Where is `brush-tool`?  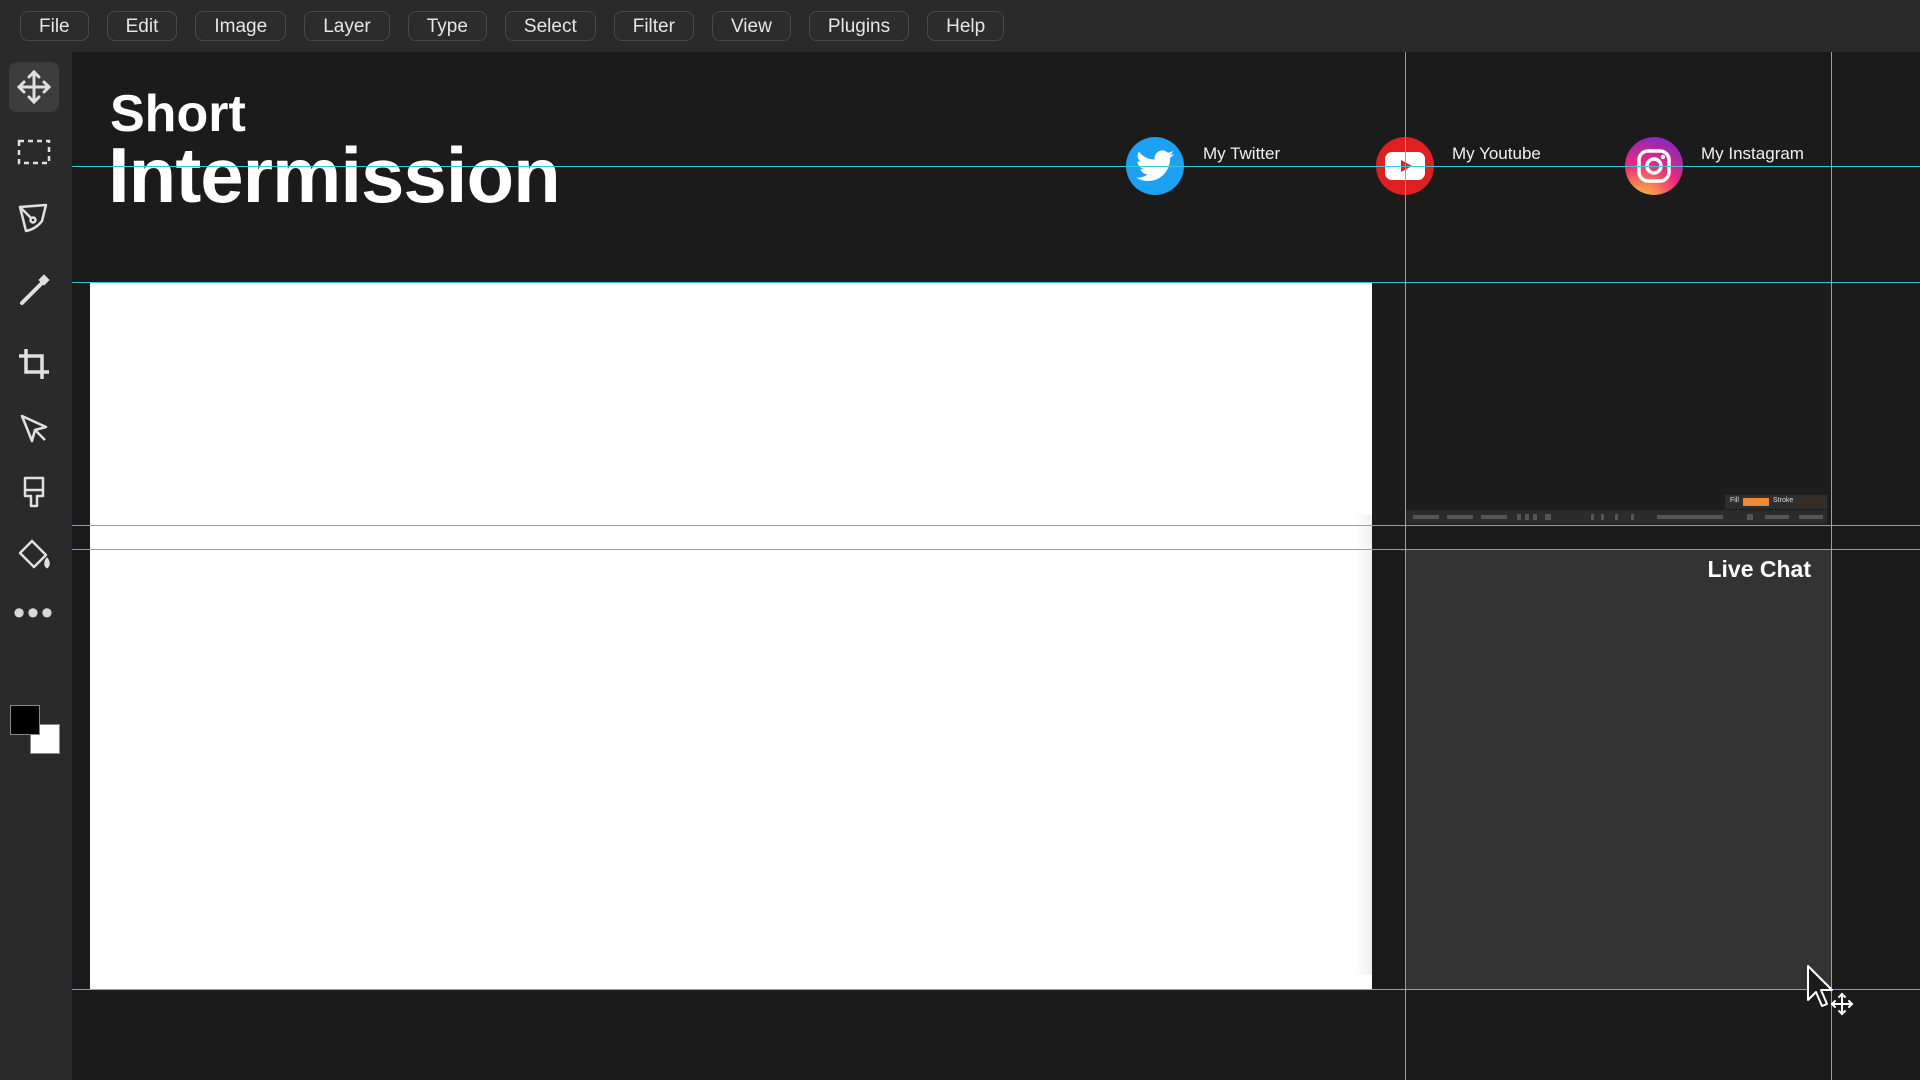 brush-tool is located at coordinates (34, 291).